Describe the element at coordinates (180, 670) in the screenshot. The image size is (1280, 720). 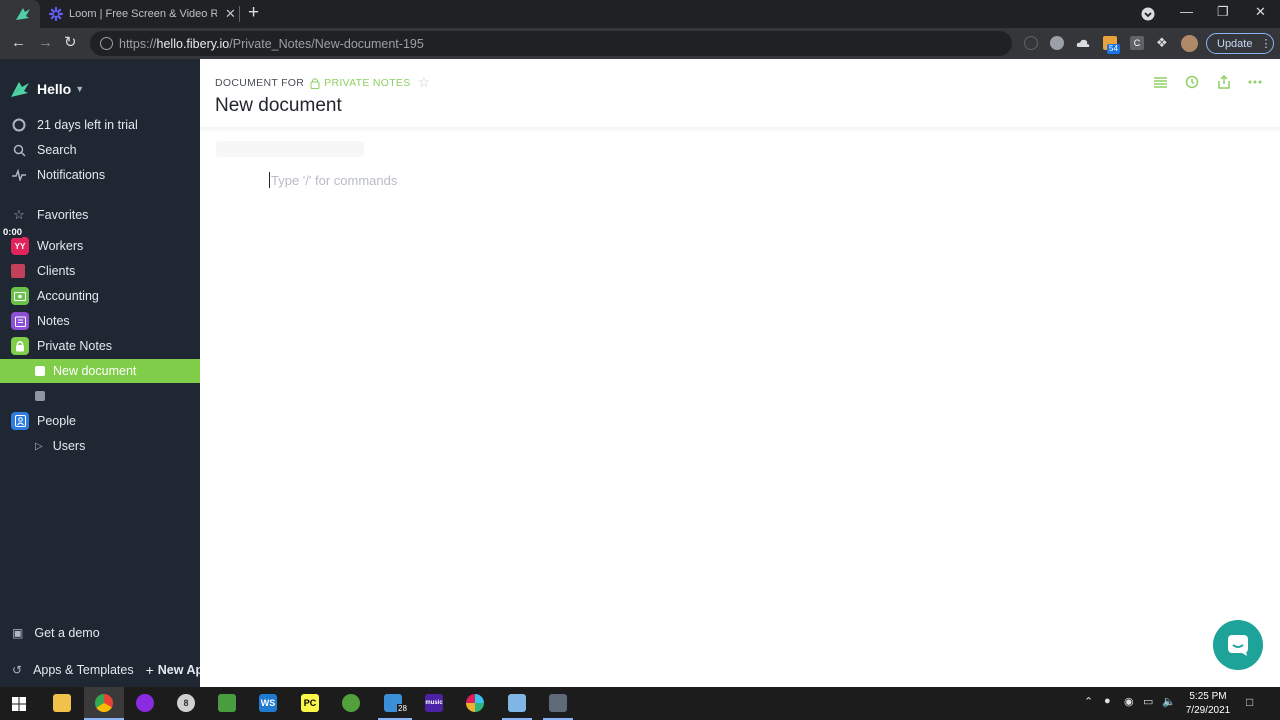
I see `new-app-button: New Ap` at that location.